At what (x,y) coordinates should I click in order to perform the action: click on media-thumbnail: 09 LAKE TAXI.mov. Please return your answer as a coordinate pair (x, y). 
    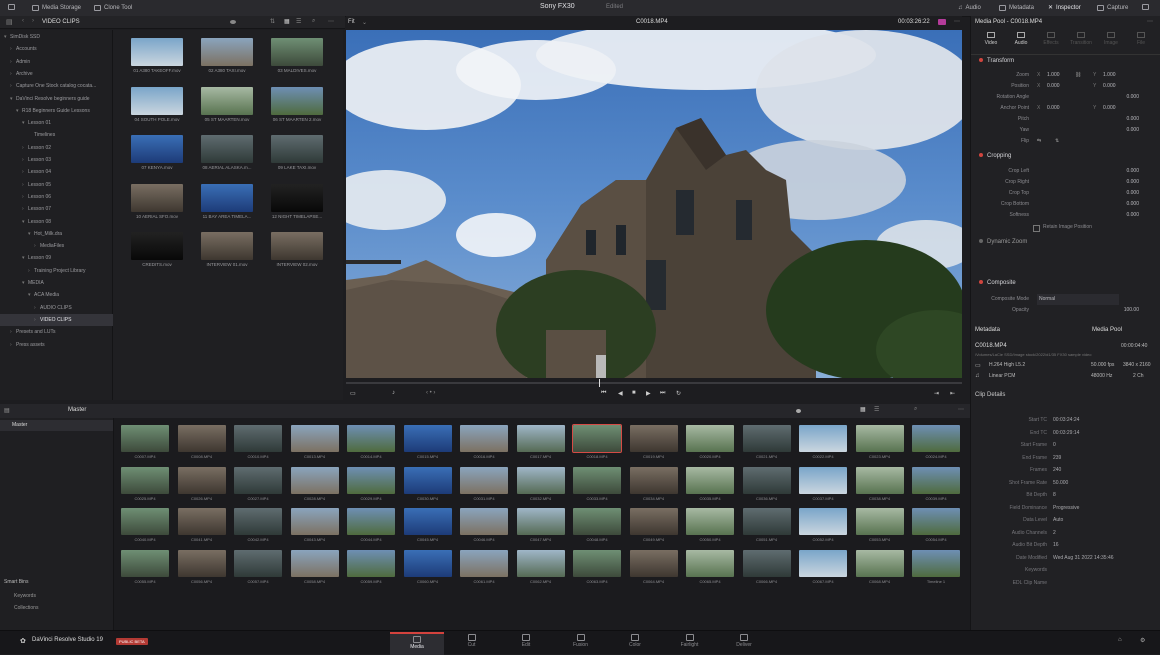
    Looking at the image, I should click on (297, 158).